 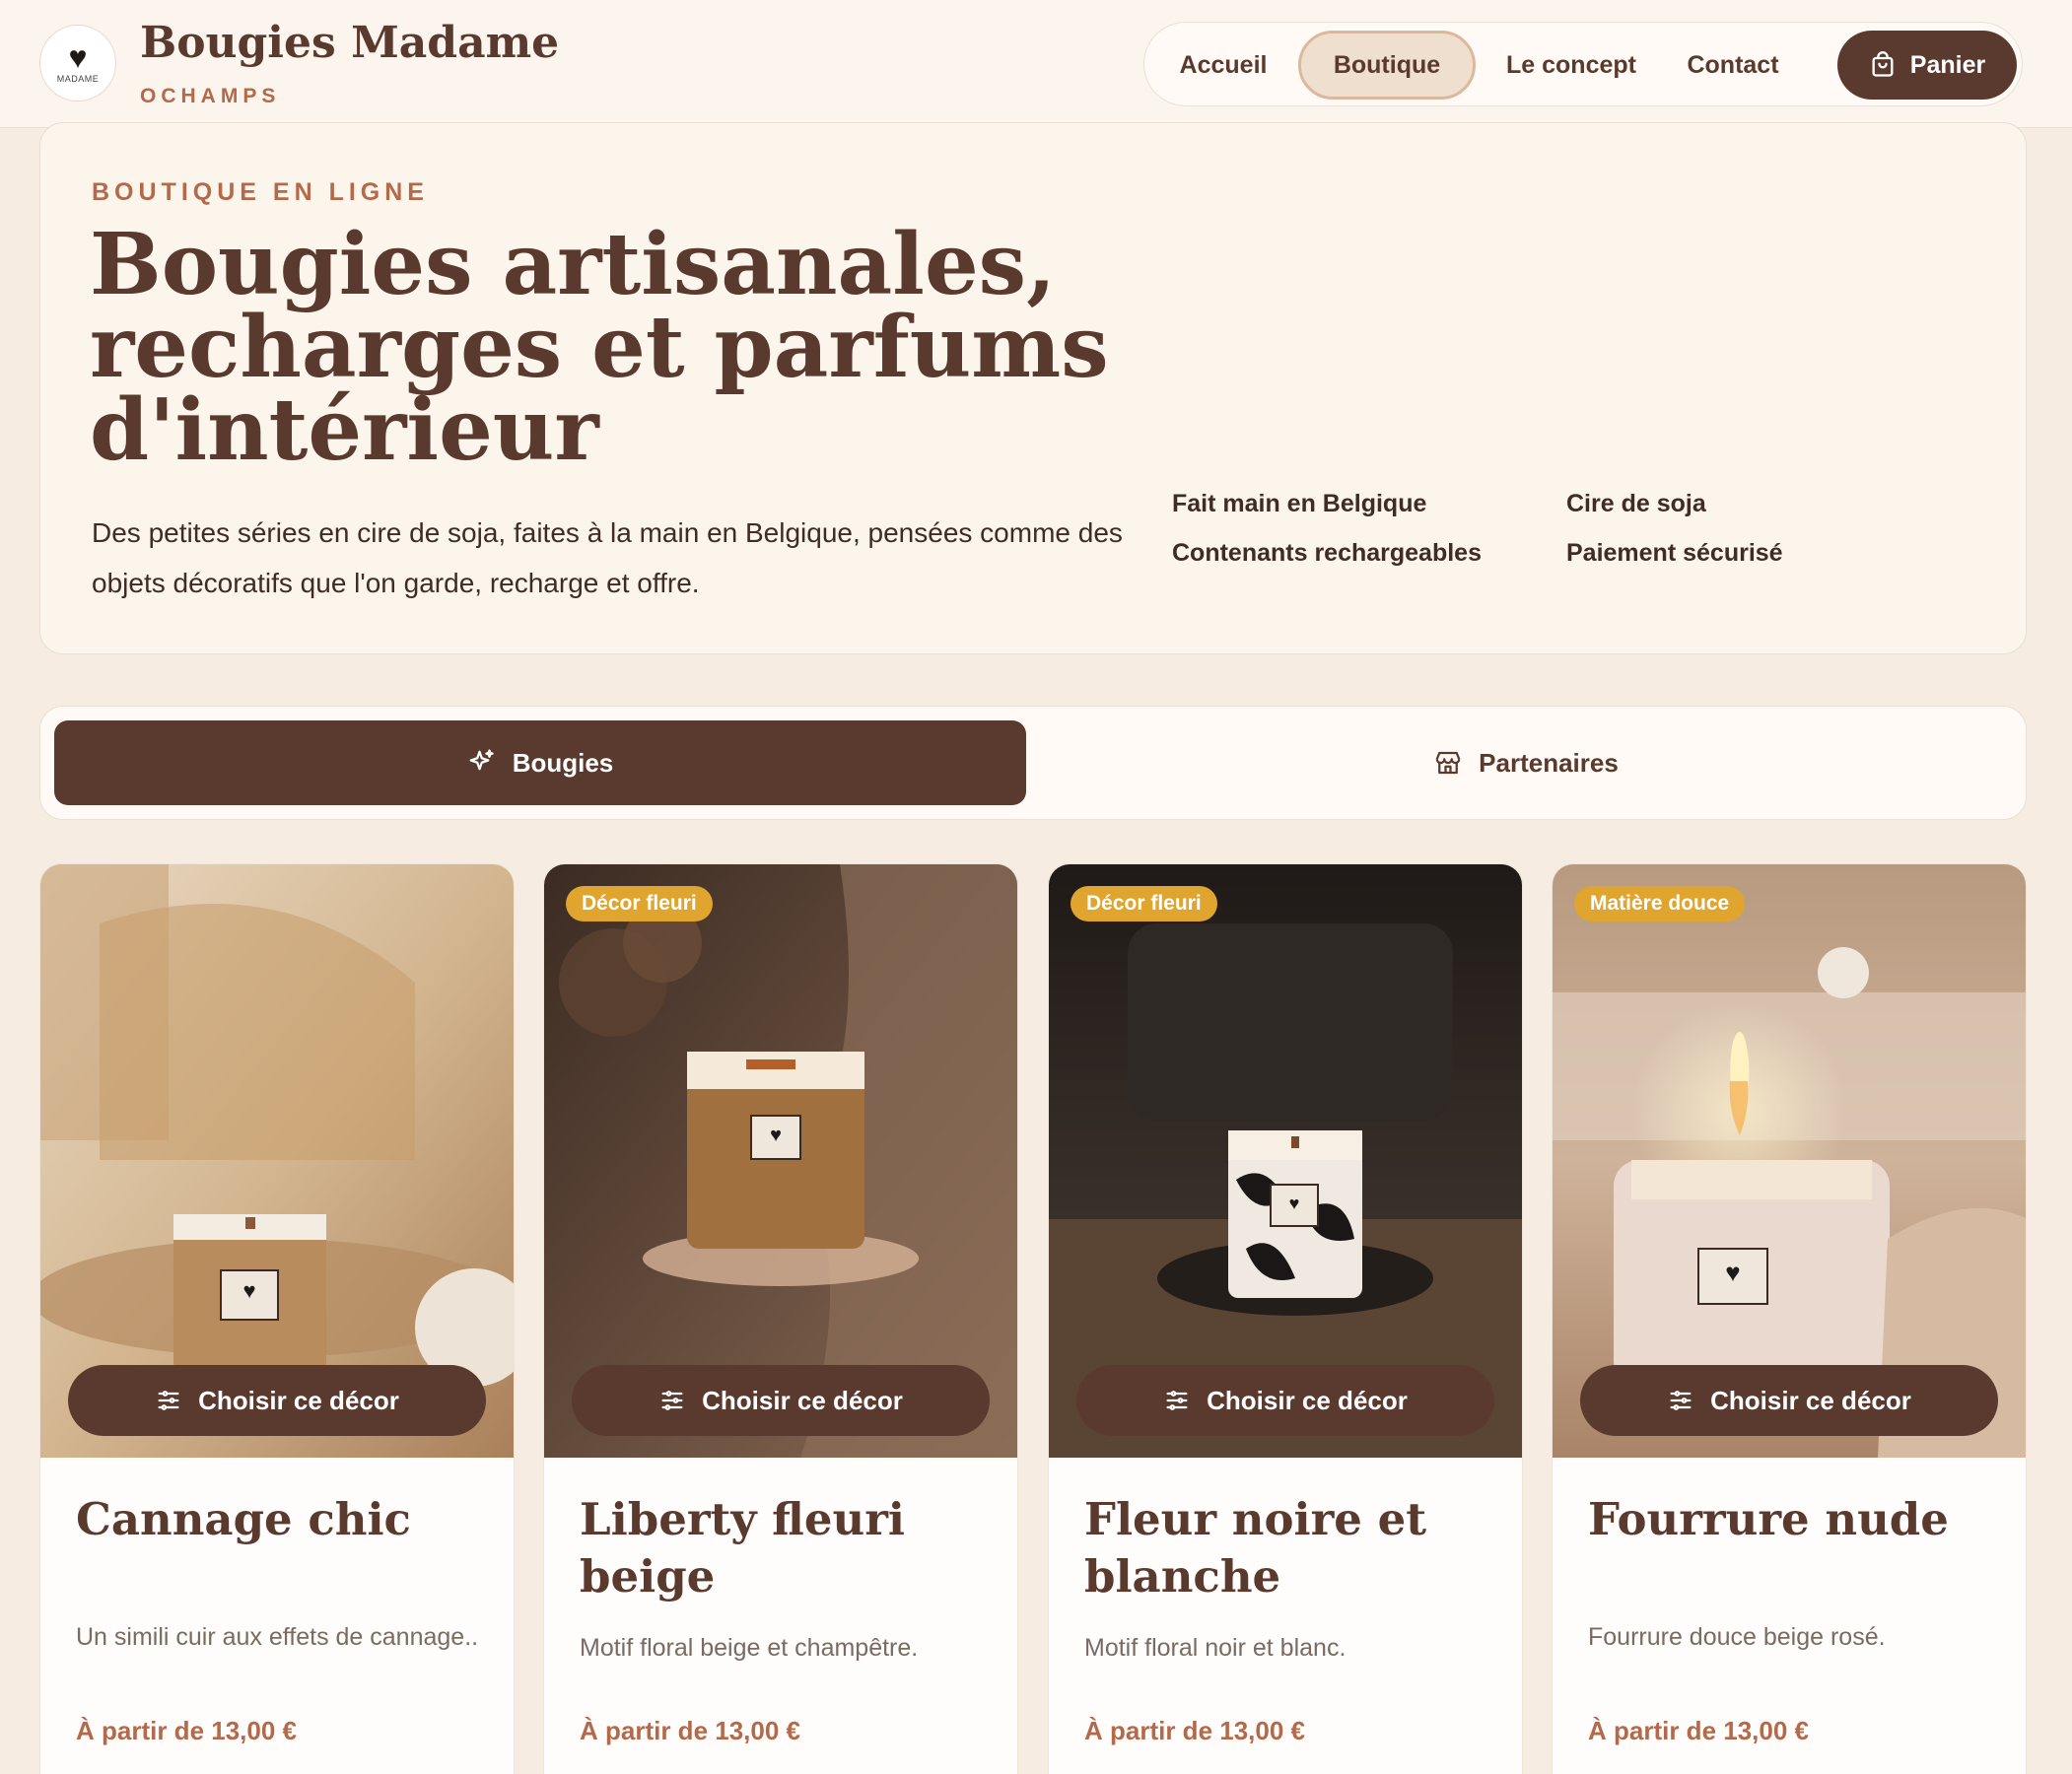 I want to click on brand-name: Bougies Madame, so click(x=350, y=43).